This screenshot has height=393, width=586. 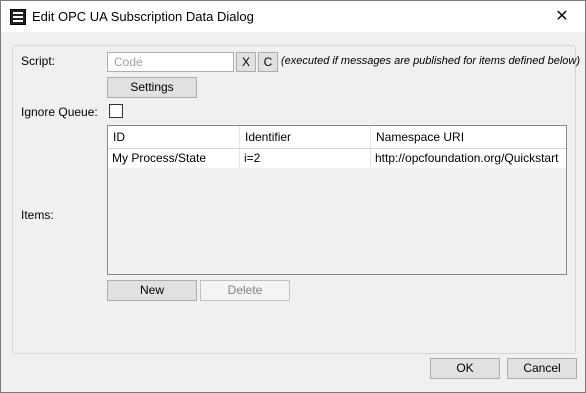 I want to click on close-icon: ✕, so click(x=562, y=16).